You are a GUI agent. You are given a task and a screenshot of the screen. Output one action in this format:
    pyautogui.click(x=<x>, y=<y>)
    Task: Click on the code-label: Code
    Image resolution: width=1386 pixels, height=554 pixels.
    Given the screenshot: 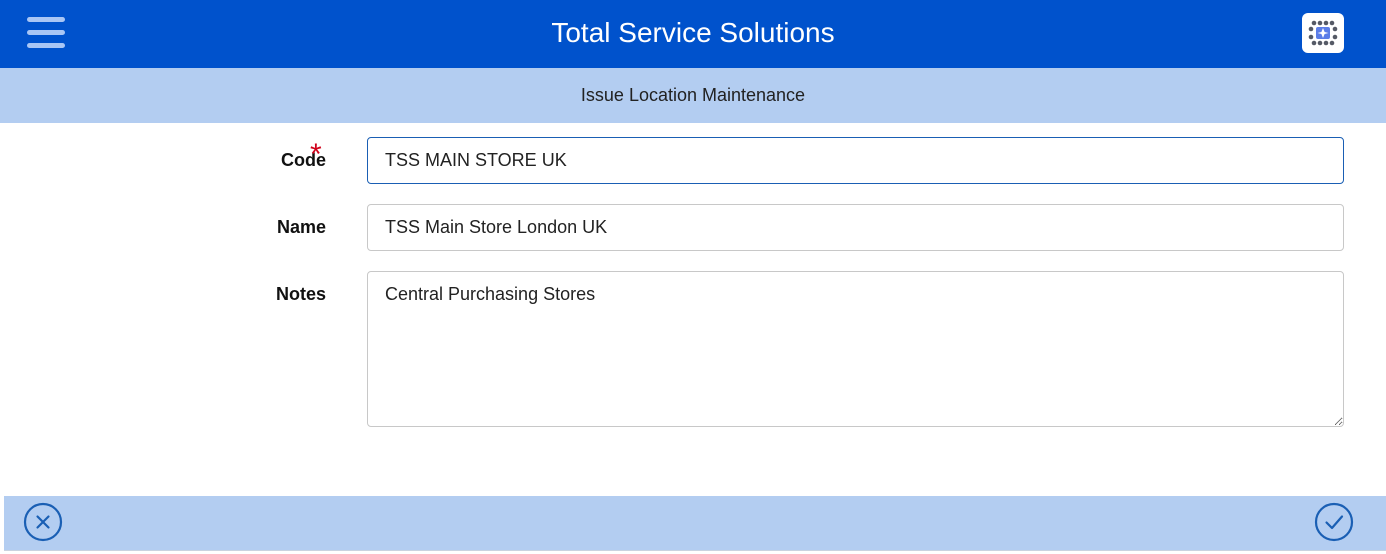 What is the action you would take?
    pyautogui.click(x=303, y=160)
    